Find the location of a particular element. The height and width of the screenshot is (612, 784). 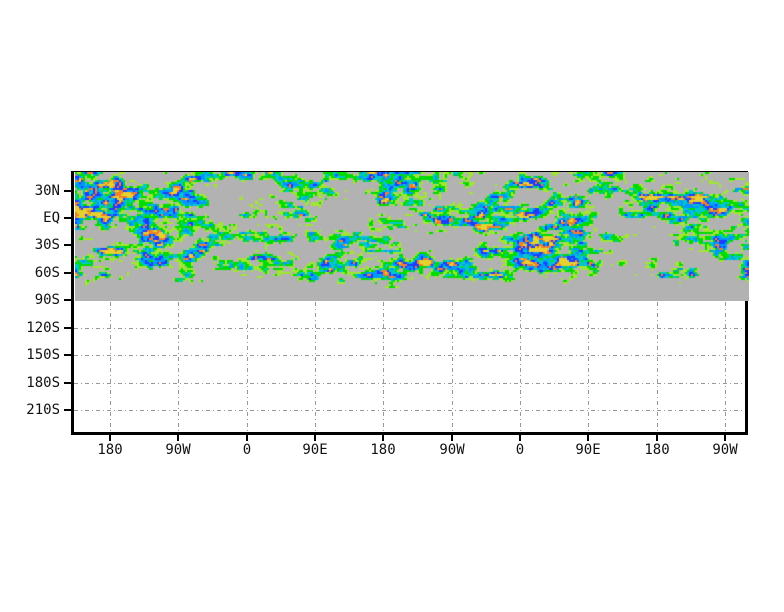

plot-frame-bottom is located at coordinates (409, 433).